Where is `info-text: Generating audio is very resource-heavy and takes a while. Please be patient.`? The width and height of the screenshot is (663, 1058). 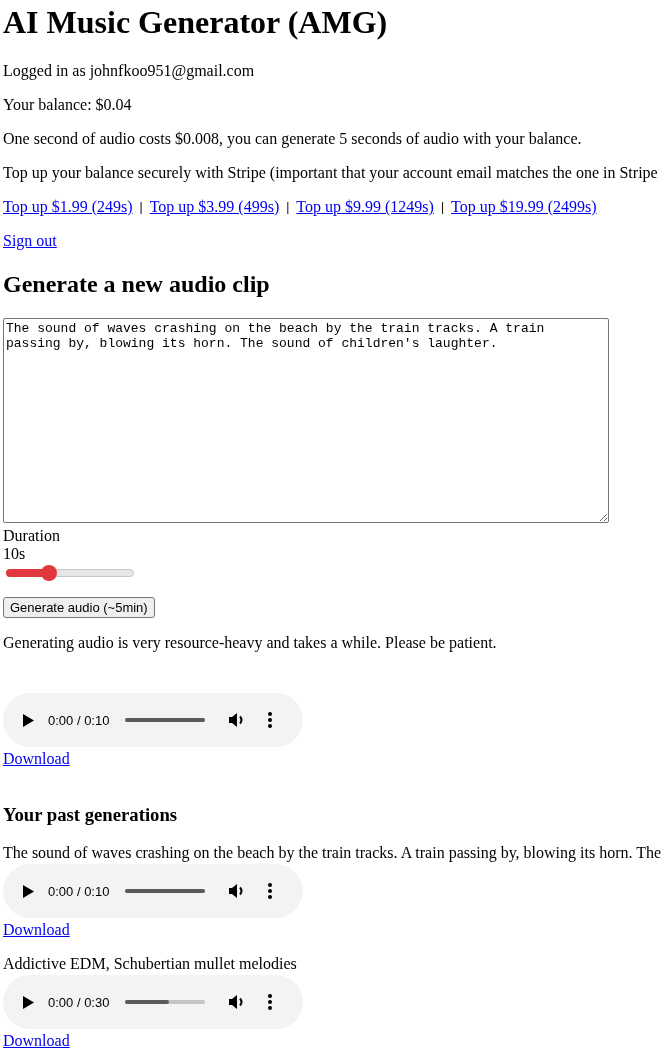
info-text: Generating audio is very resource-heavy and takes a while. Please be patient. is located at coordinates (250, 643).